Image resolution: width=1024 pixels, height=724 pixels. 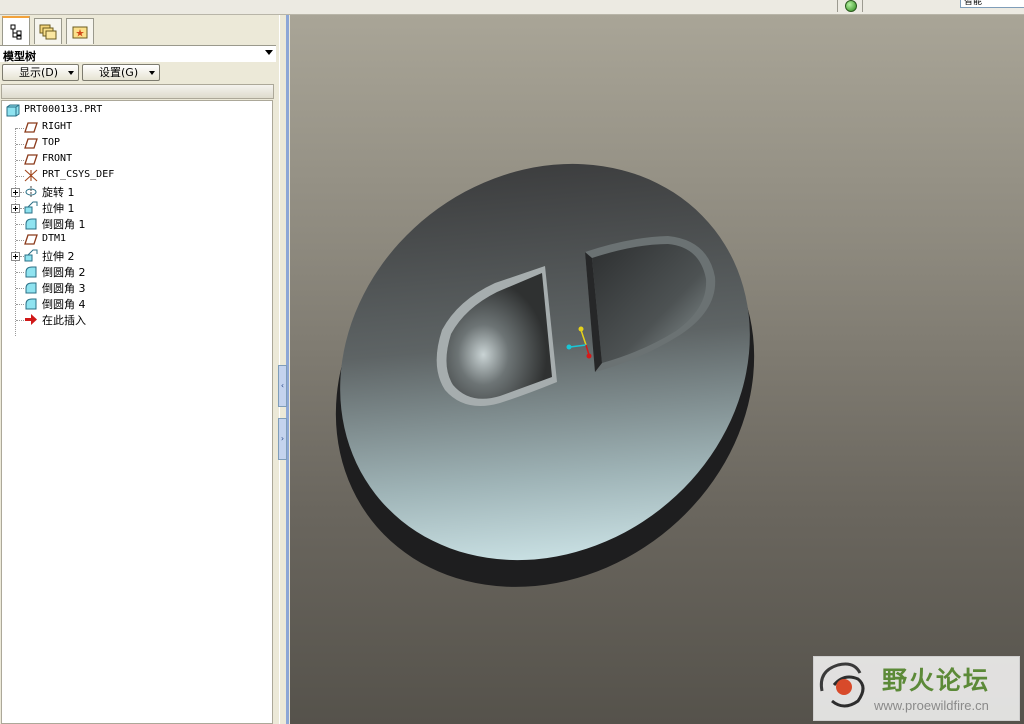 I want to click on tree-item-label: PRT_CSYS_DEF, so click(x=78, y=174).